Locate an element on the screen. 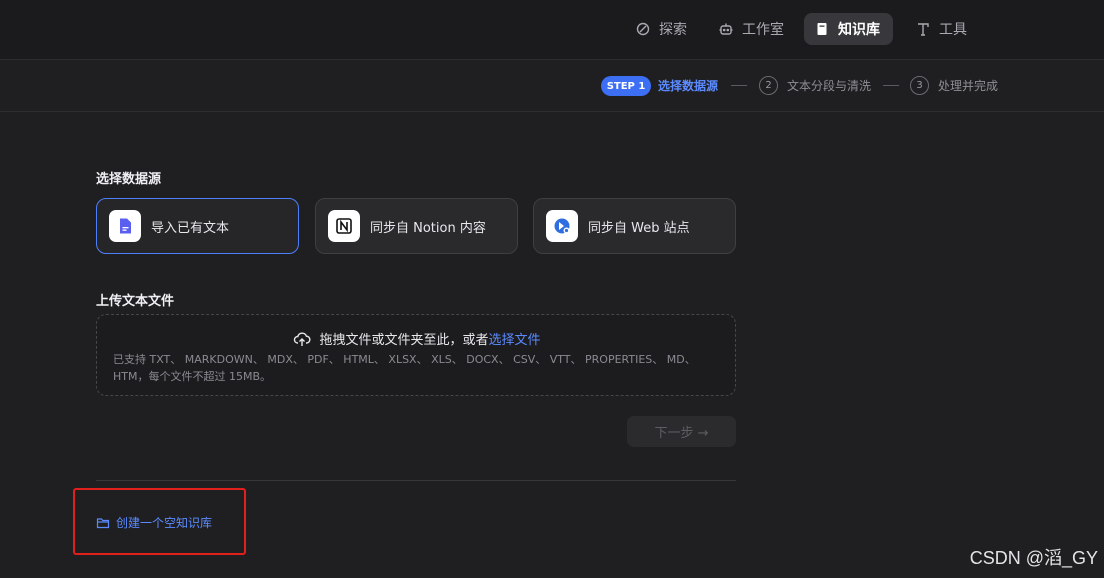  source-card-label: 同步自 Web 站点 is located at coordinates (639, 228).